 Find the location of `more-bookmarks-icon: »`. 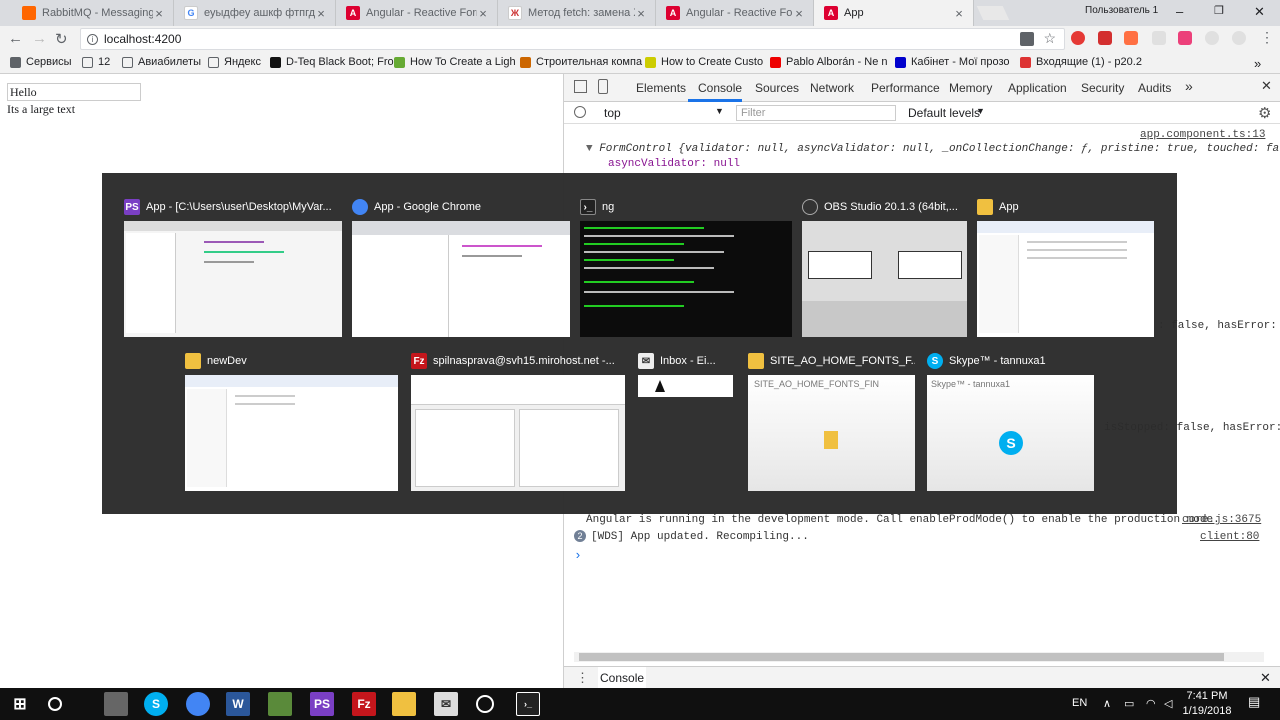

more-bookmarks-icon: » is located at coordinates (1257, 63).